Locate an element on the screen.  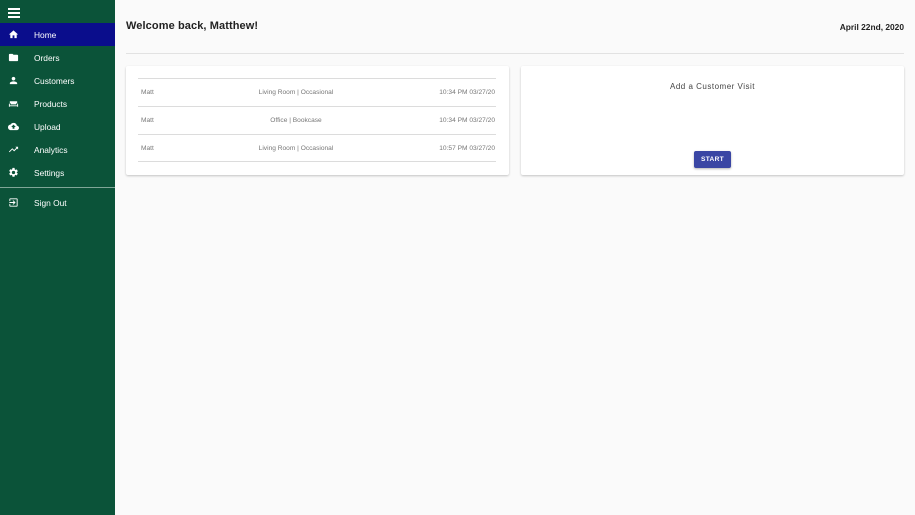
home-icon is located at coordinates (13, 34).